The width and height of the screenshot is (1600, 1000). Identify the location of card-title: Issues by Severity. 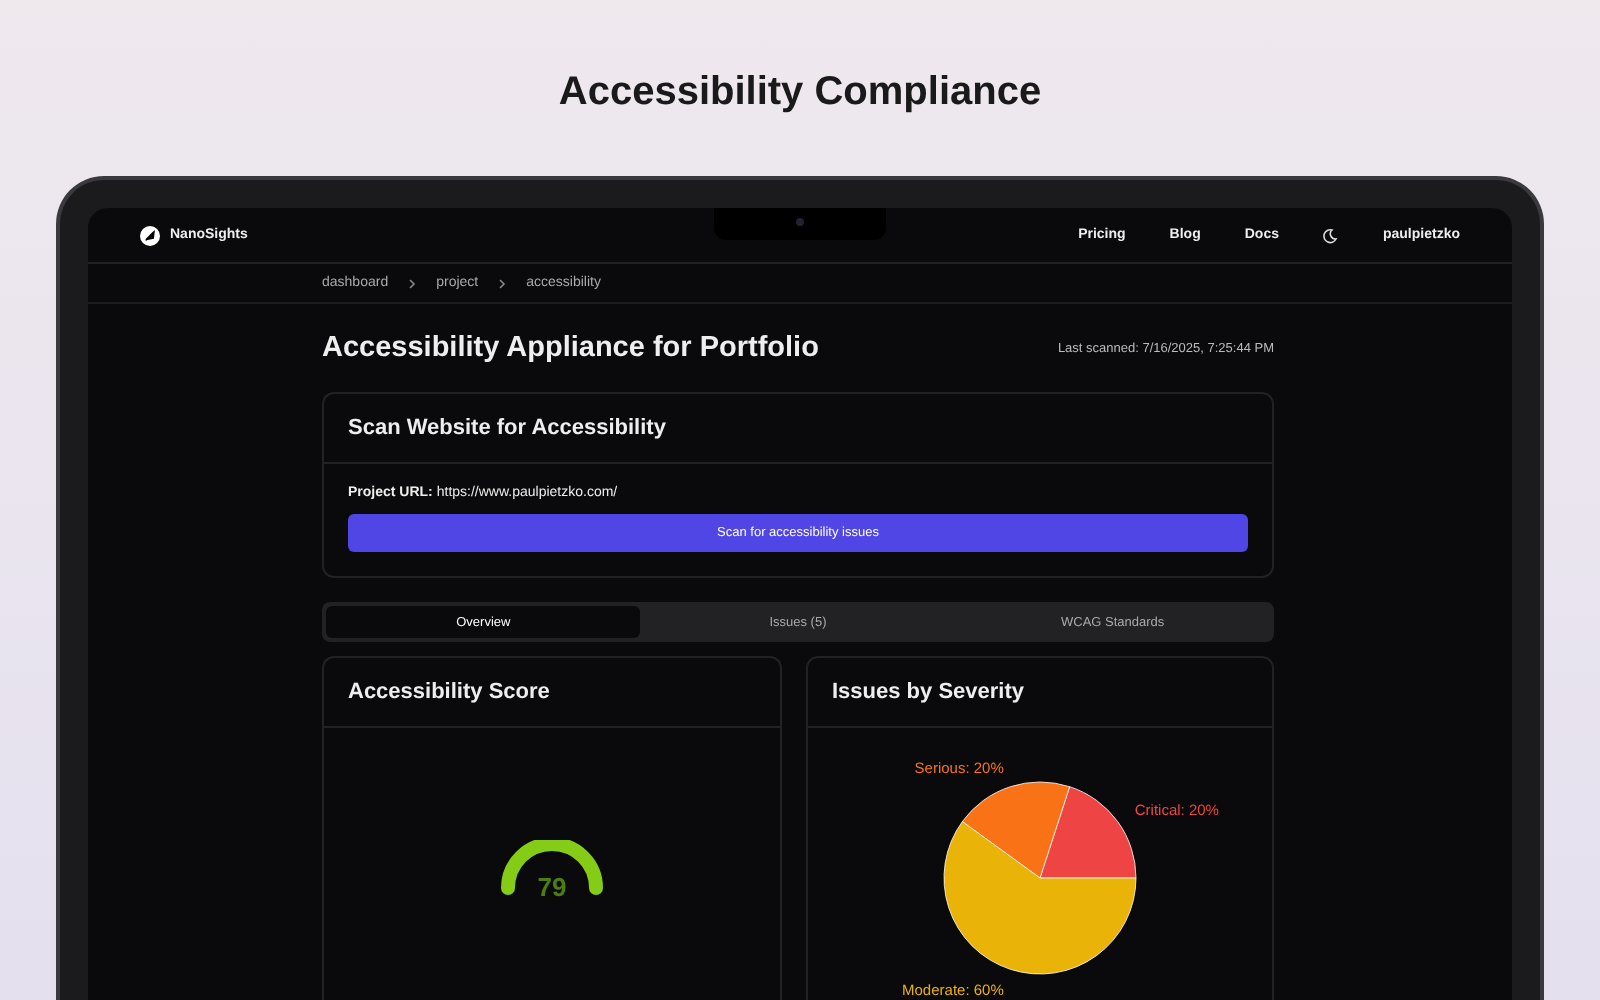
(928, 692).